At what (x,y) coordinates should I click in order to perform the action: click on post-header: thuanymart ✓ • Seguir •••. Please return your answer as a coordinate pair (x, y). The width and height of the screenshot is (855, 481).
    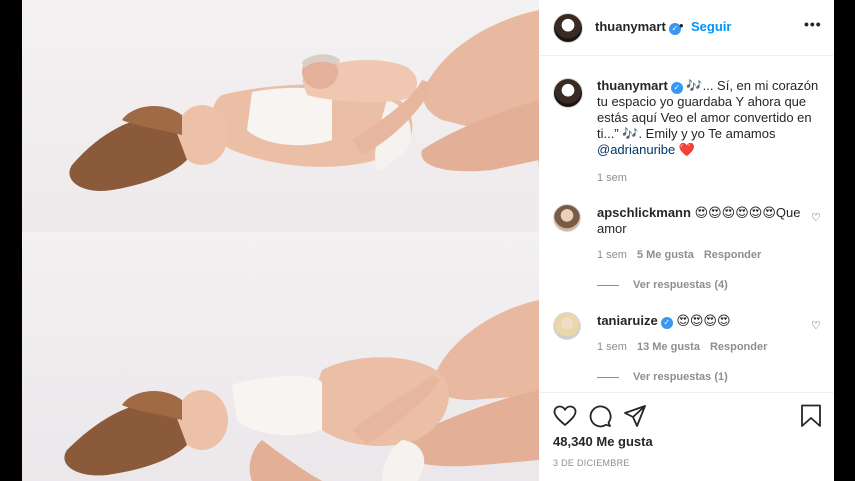
    Looking at the image, I should click on (686, 28).